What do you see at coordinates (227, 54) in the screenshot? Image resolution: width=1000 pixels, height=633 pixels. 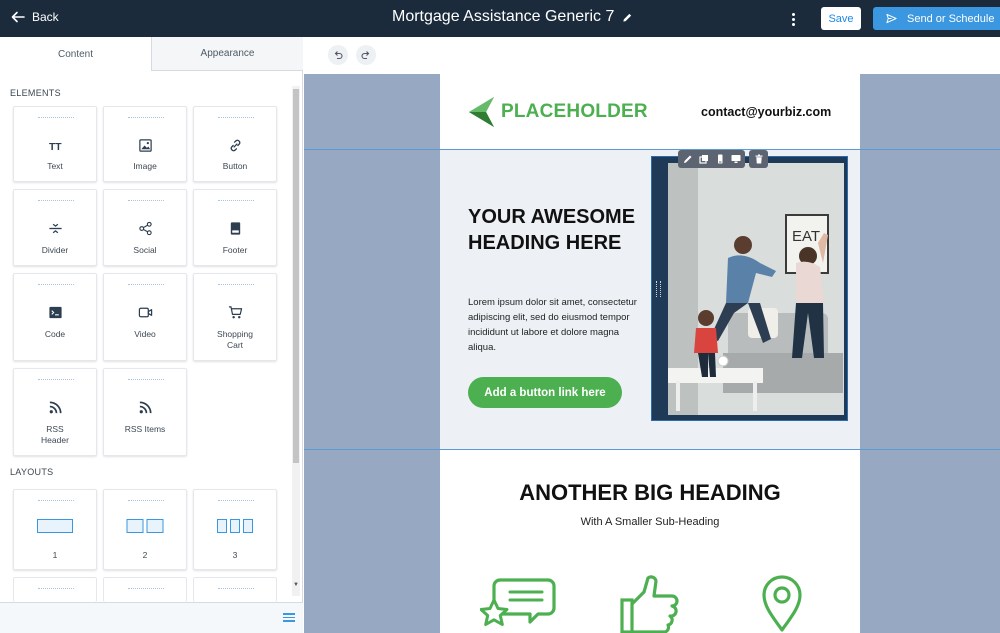 I see `tab-appearance: Appearance` at bounding box center [227, 54].